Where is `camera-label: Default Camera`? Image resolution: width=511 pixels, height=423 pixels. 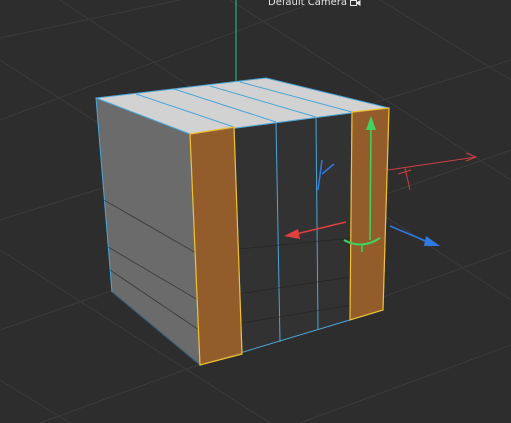
camera-label: Default Camera is located at coordinates (314, 5).